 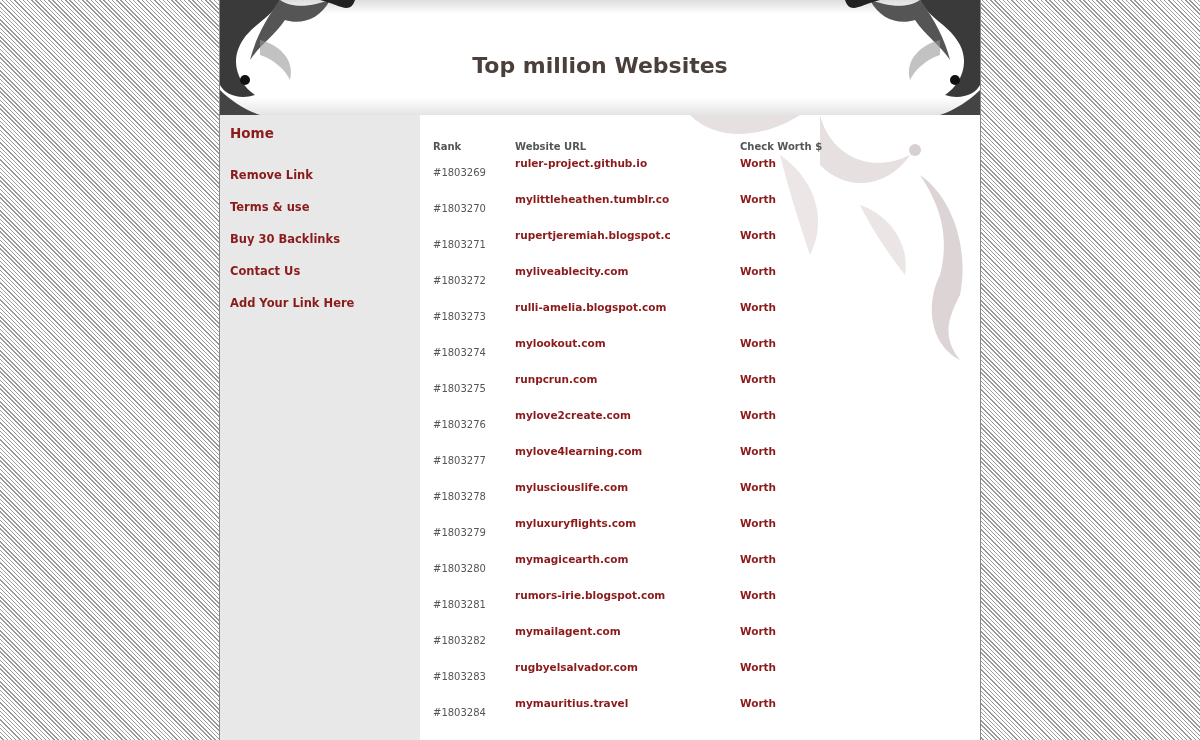 What do you see at coordinates (271, 175) in the screenshot?
I see `nav-link: Remove Link` at bounding box center [271, 175].